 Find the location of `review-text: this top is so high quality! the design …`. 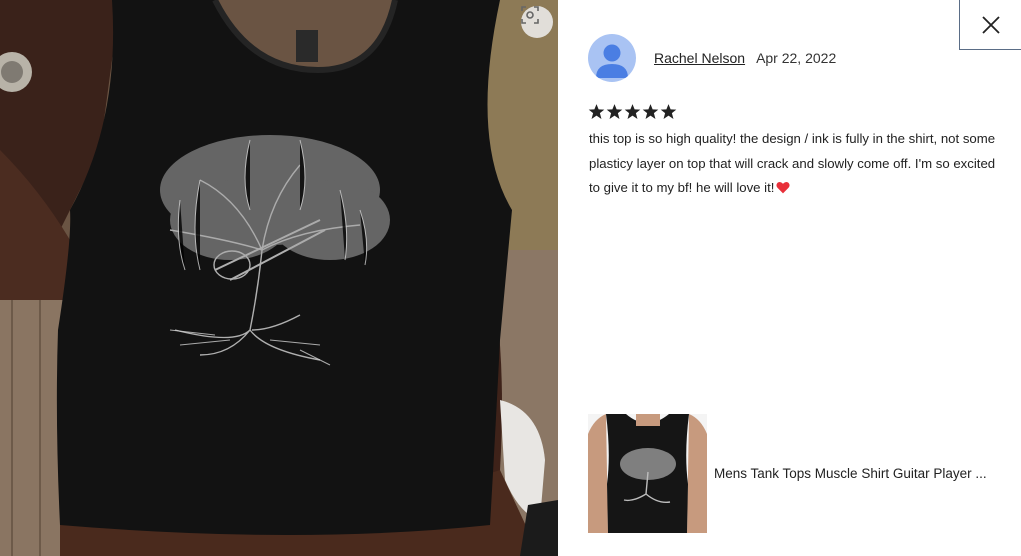

review-text: this top is so high quality! the design … is located at coordinates (799, 165).